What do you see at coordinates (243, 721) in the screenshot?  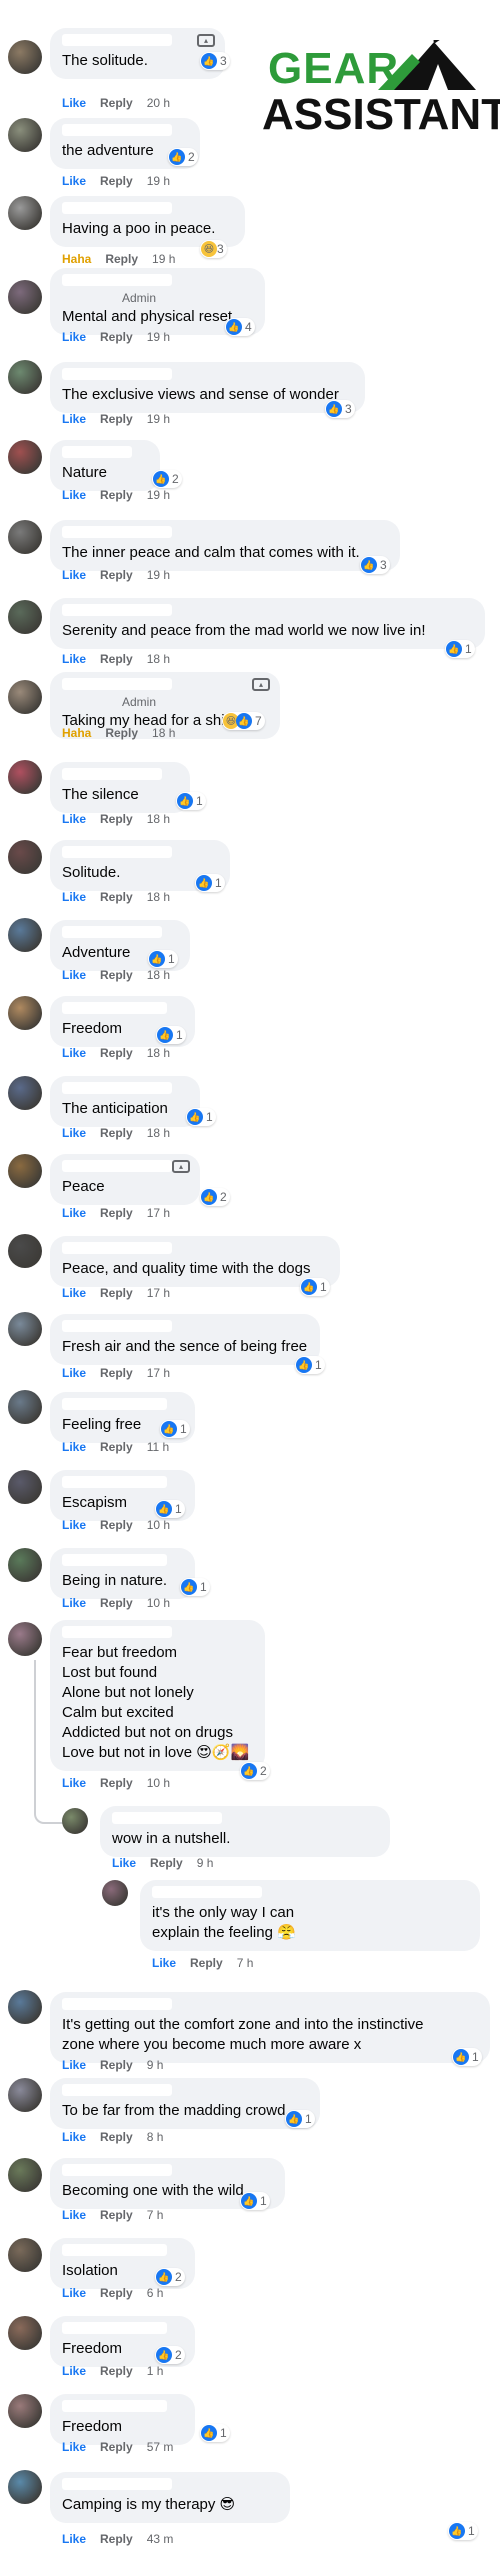 I see `reaction-count: 😆 👍 7` at bounding box center [243, 721].